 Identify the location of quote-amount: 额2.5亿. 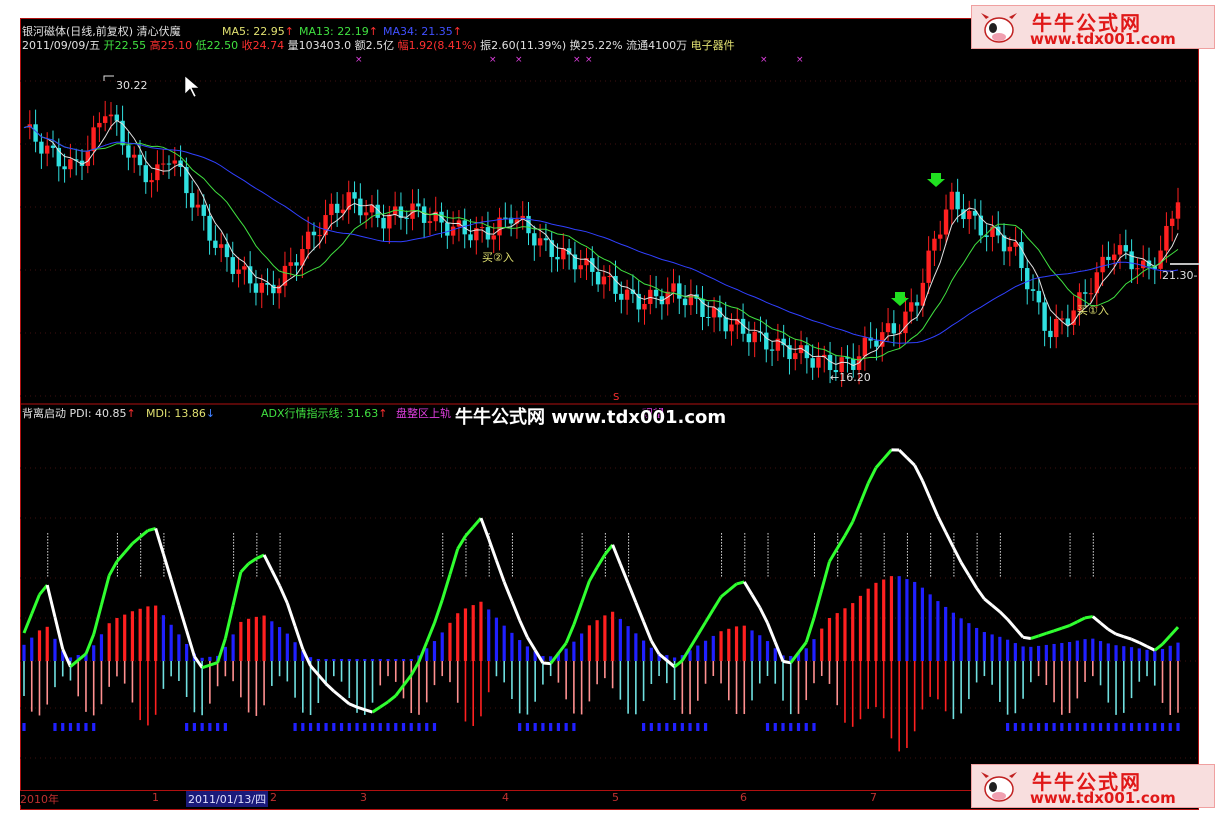
(374, 45).